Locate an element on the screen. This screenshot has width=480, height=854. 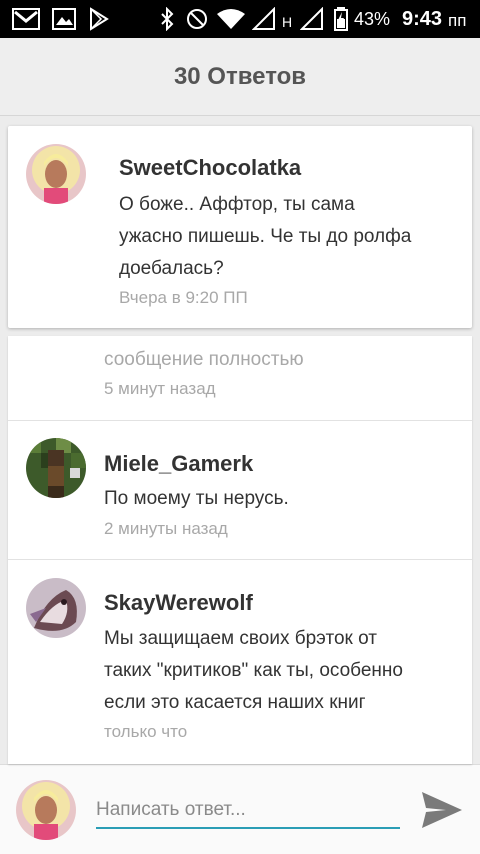
comment-text-line: По моему ты нерусь. is located at coordinates (196, 498).